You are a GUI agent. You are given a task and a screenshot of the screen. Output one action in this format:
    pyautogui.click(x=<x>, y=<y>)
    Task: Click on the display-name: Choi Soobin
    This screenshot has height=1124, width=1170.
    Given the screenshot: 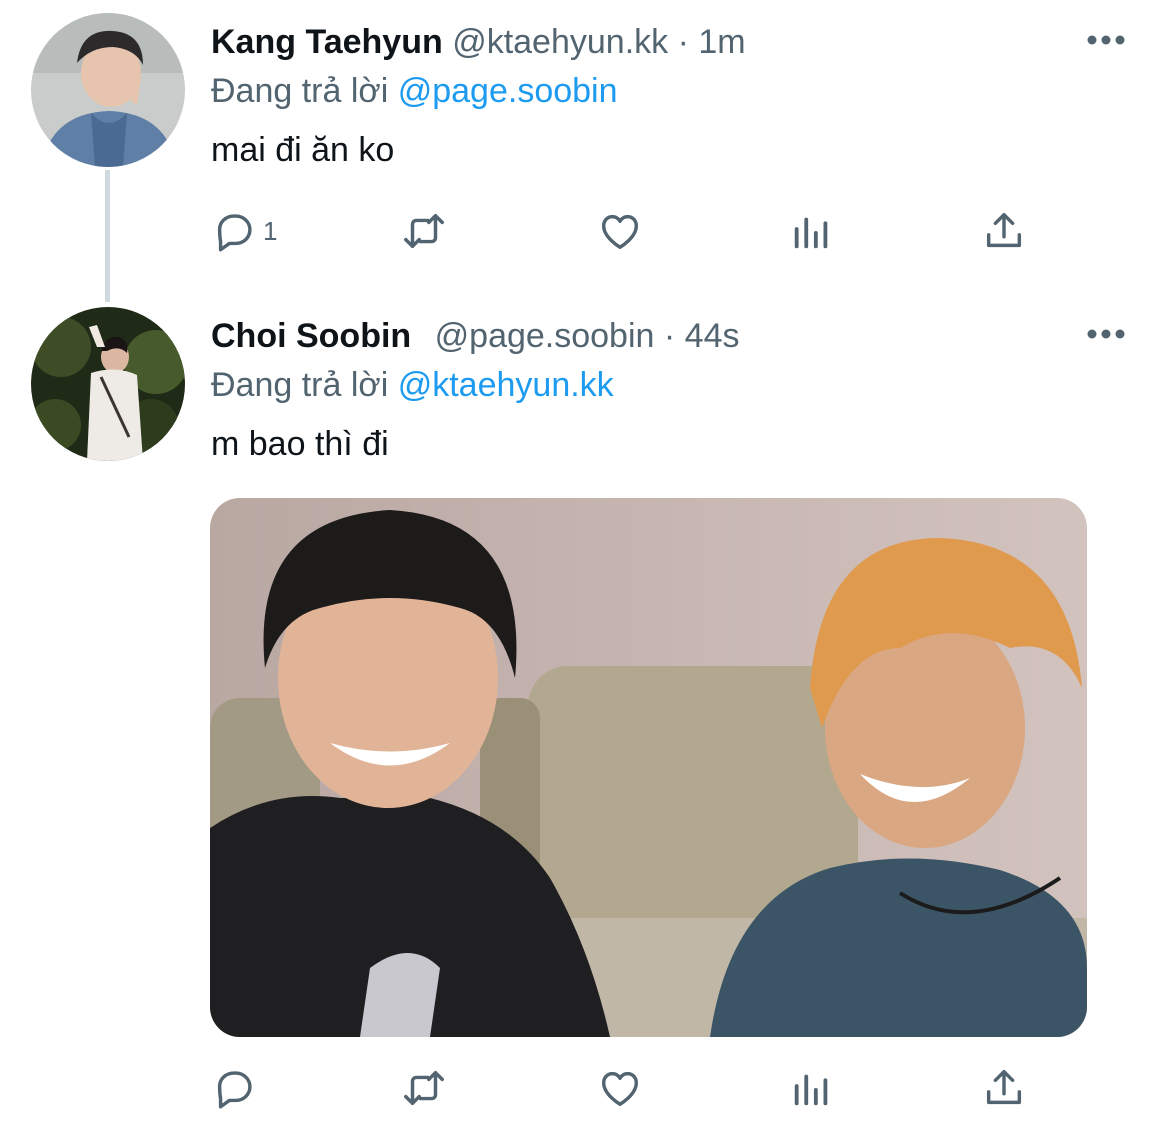 What is the action you would take?
    pyautogui.click(x=311, y=336)
    